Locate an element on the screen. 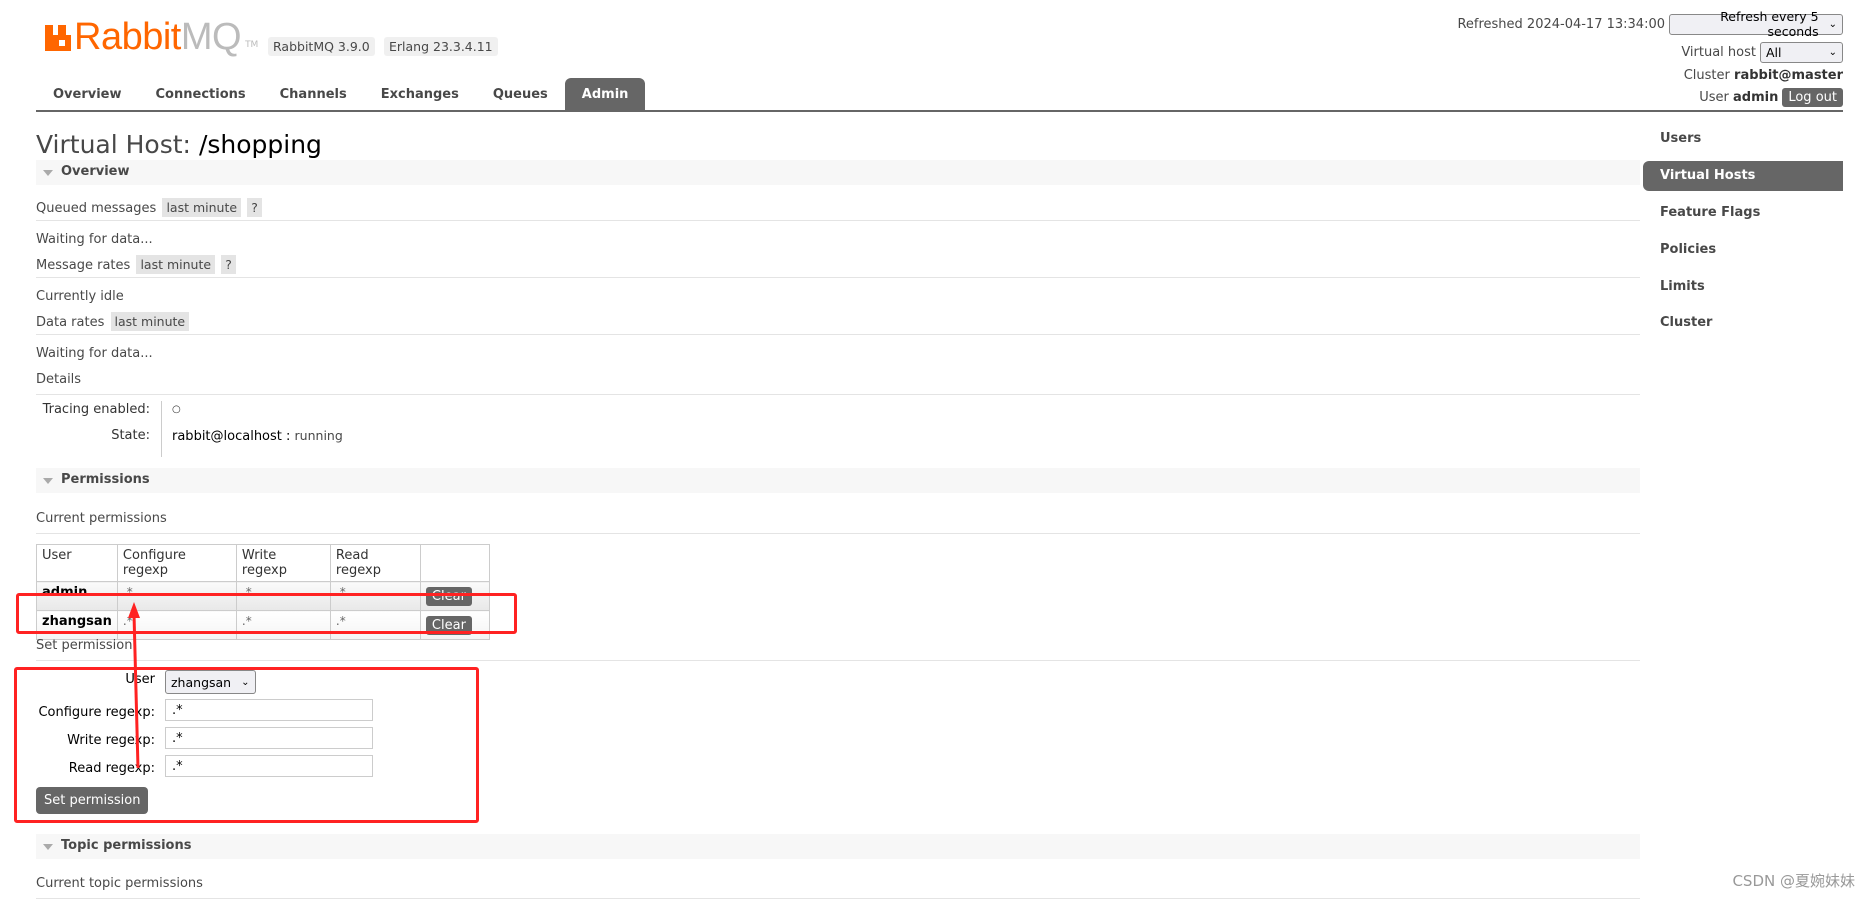  overview-section-toggle: Overview is located at coordinates (838, 172).